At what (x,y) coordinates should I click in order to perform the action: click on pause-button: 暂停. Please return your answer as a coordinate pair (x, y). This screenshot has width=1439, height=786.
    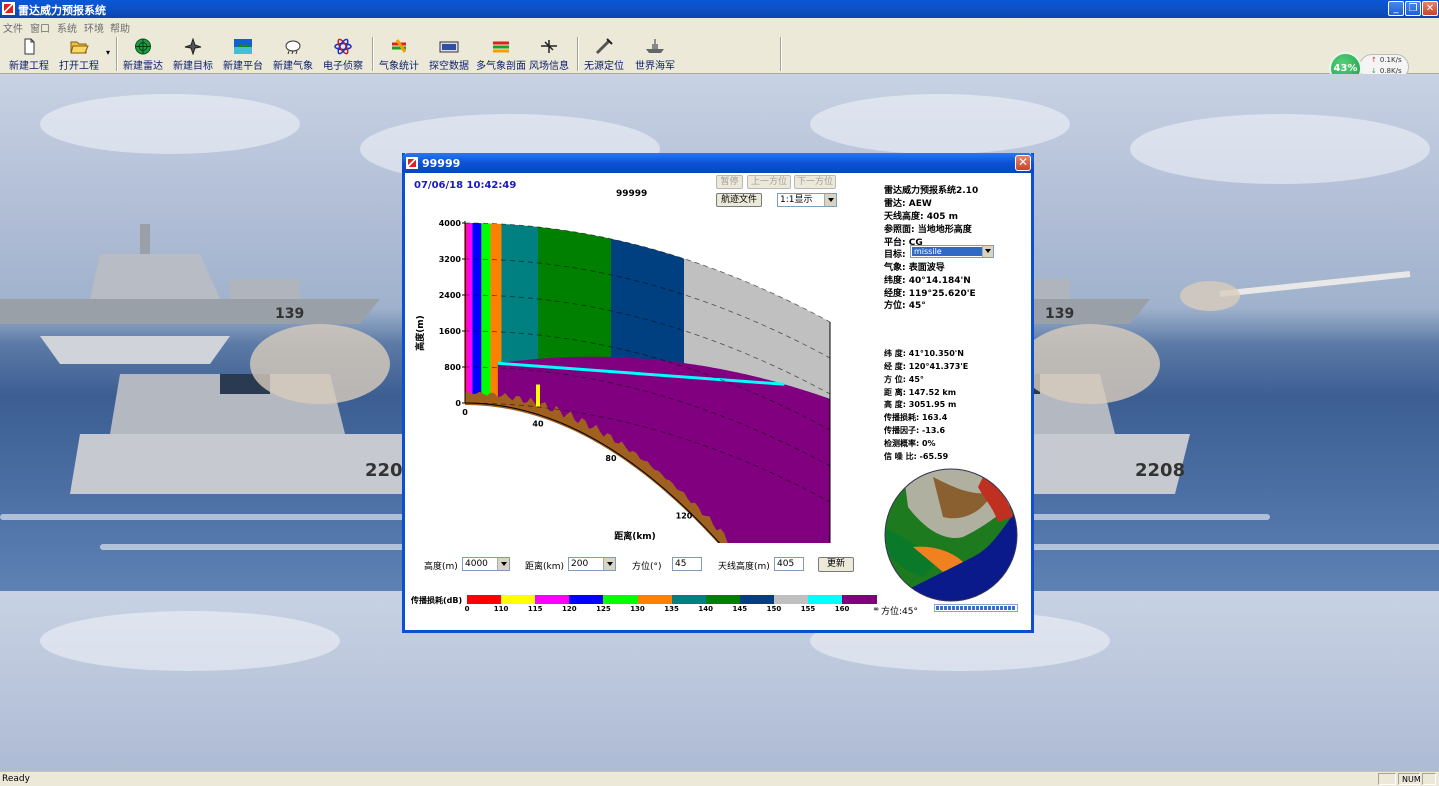
    Looking at the image, I should click on (729, 182).